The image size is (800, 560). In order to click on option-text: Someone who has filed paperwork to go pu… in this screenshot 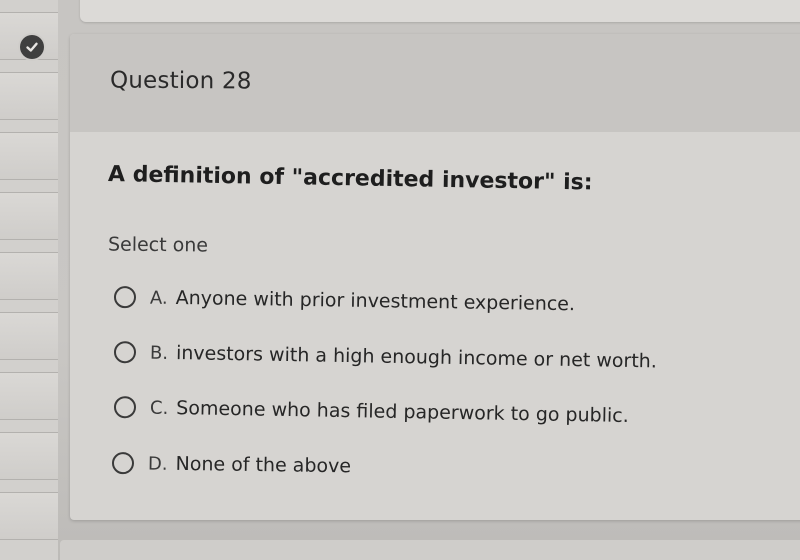, I will do `click(402, 412)`.